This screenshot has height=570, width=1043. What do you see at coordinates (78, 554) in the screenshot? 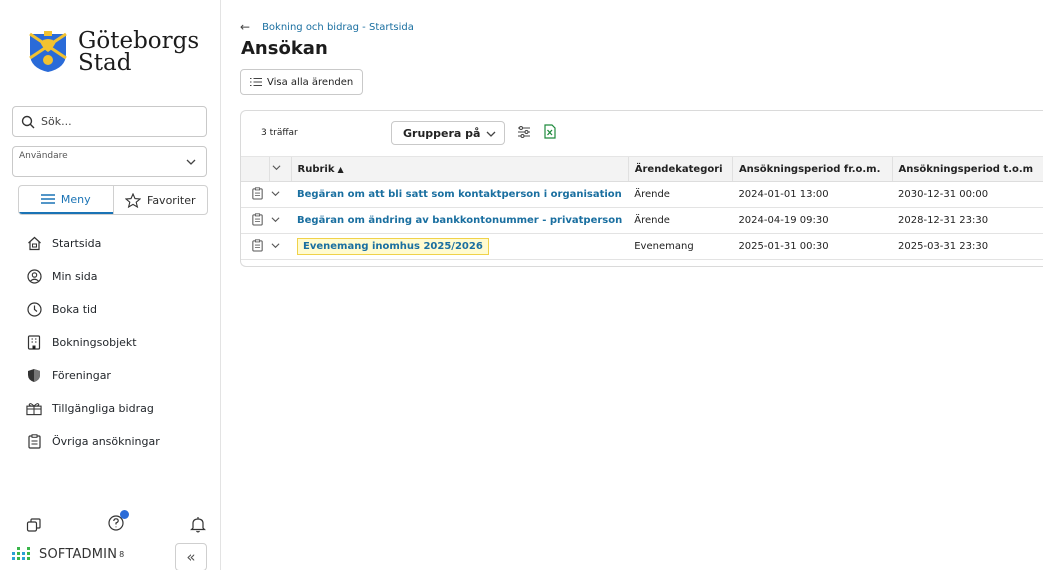
I see `softadmin-label: SOFTADMIN` at bounding box center [78, 554].